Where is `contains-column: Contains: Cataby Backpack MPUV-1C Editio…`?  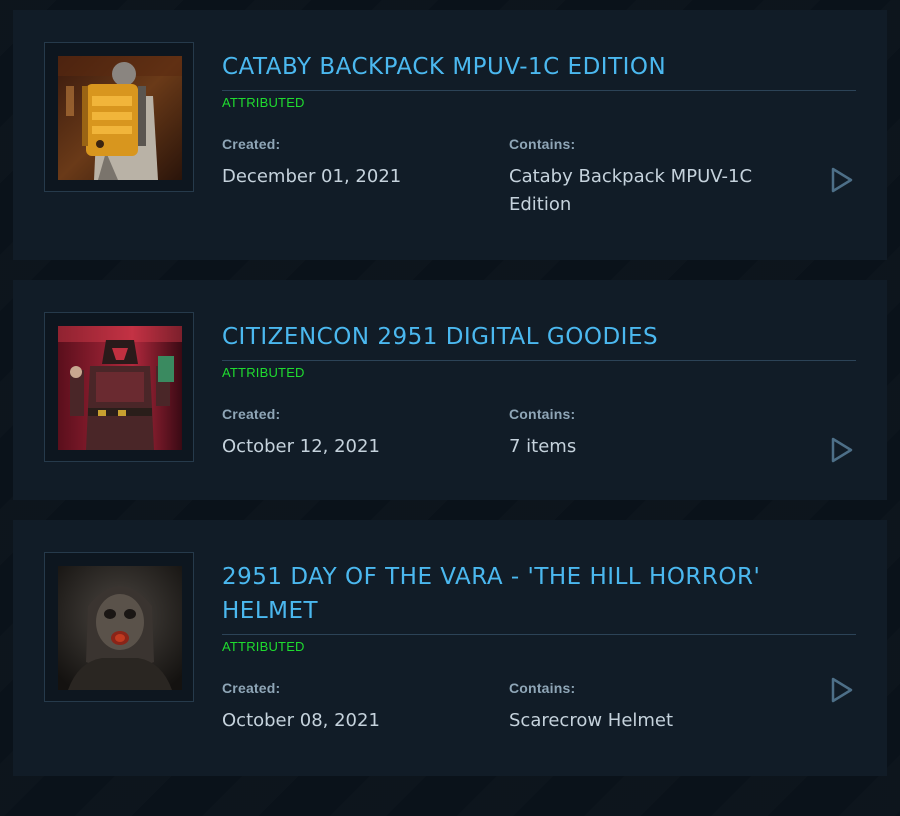
contains-column: Contains: Cataby Backpack MPUV-1C Editio… is located at coordinates (654, 177).